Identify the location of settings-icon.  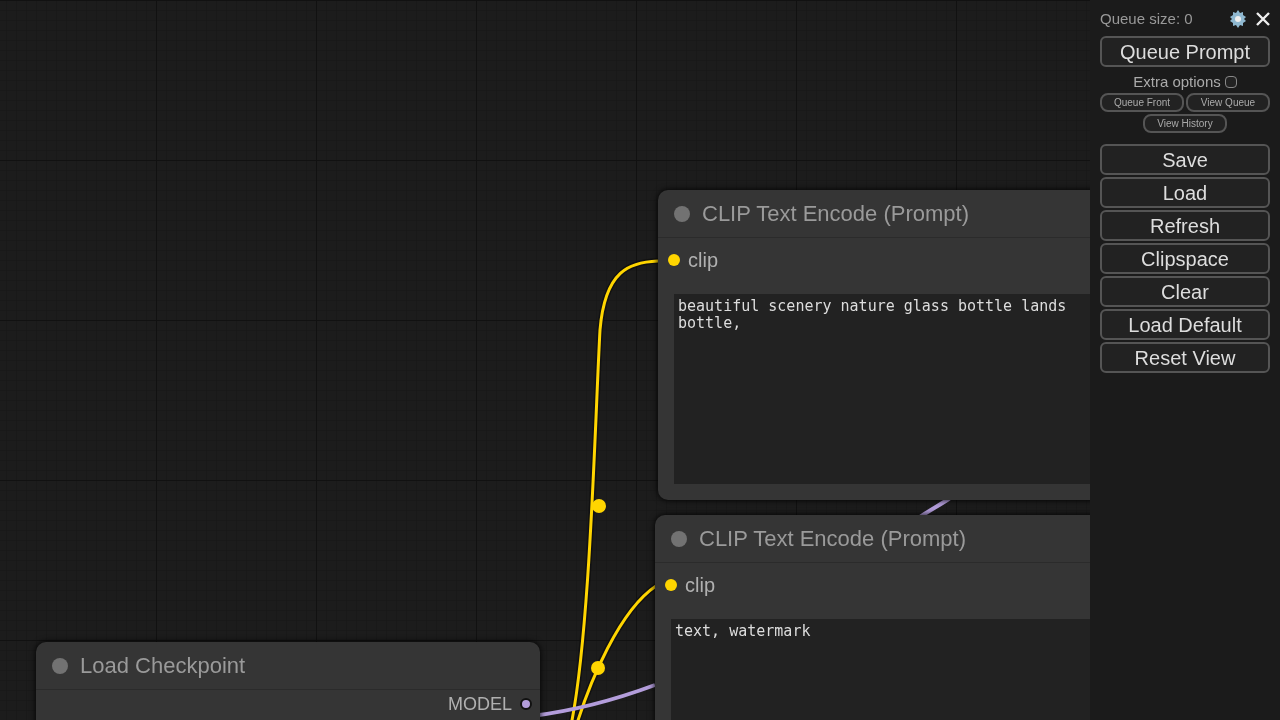
(1238, 19).